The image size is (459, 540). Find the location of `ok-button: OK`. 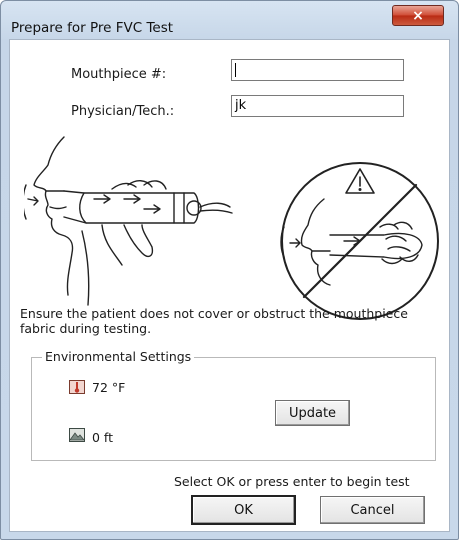

ok-button: OK is located at coordinates (243, 510).